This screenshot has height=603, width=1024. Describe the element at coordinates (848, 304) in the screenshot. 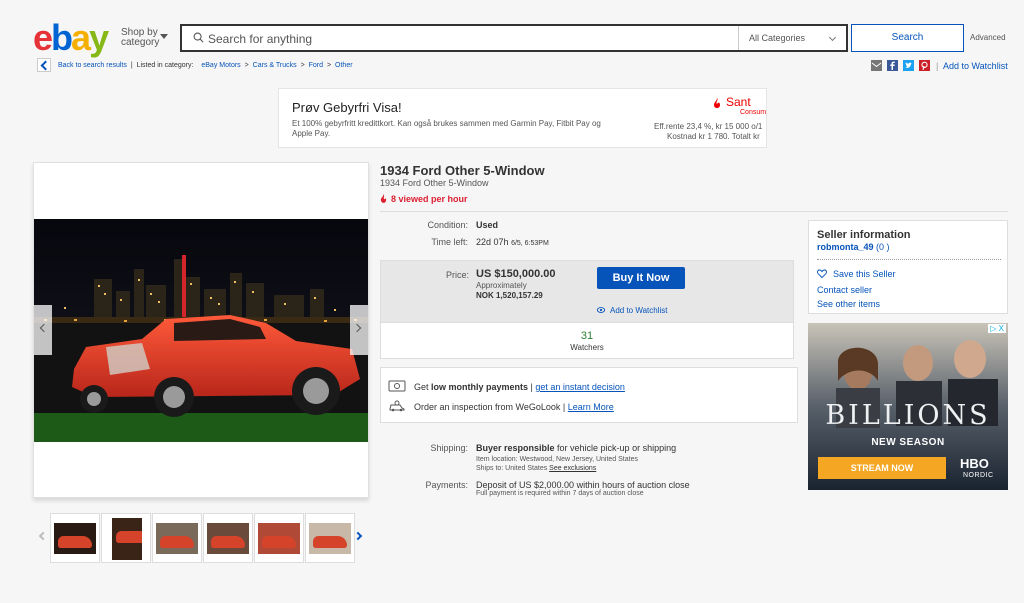

I see `see-other-items-link: See other items` at that location.